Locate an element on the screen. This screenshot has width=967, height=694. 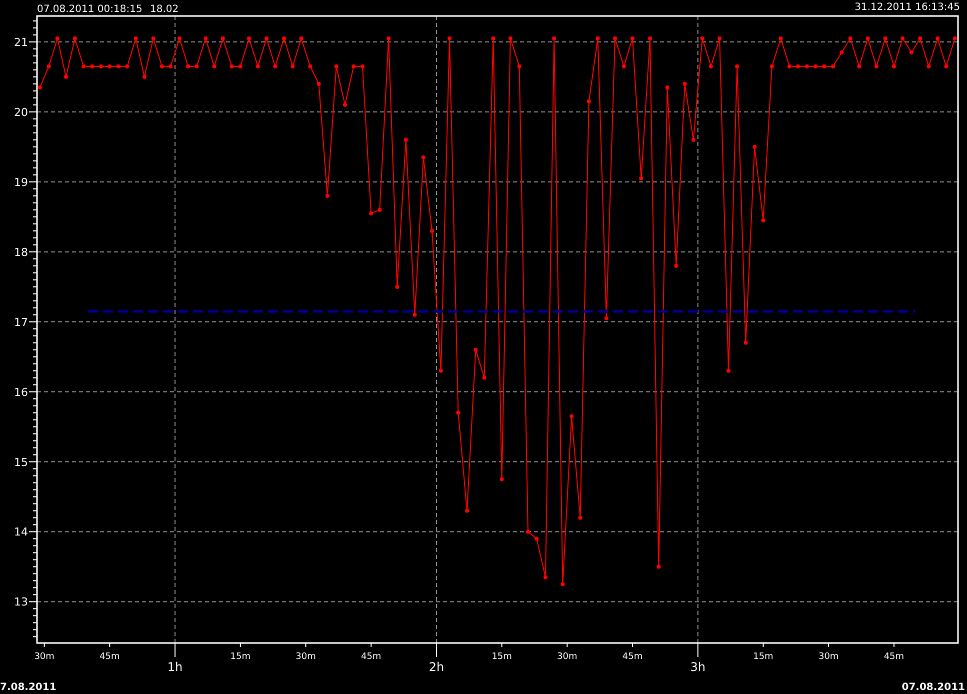
x-hour-label: 1h is located at coordinates (175, 667).